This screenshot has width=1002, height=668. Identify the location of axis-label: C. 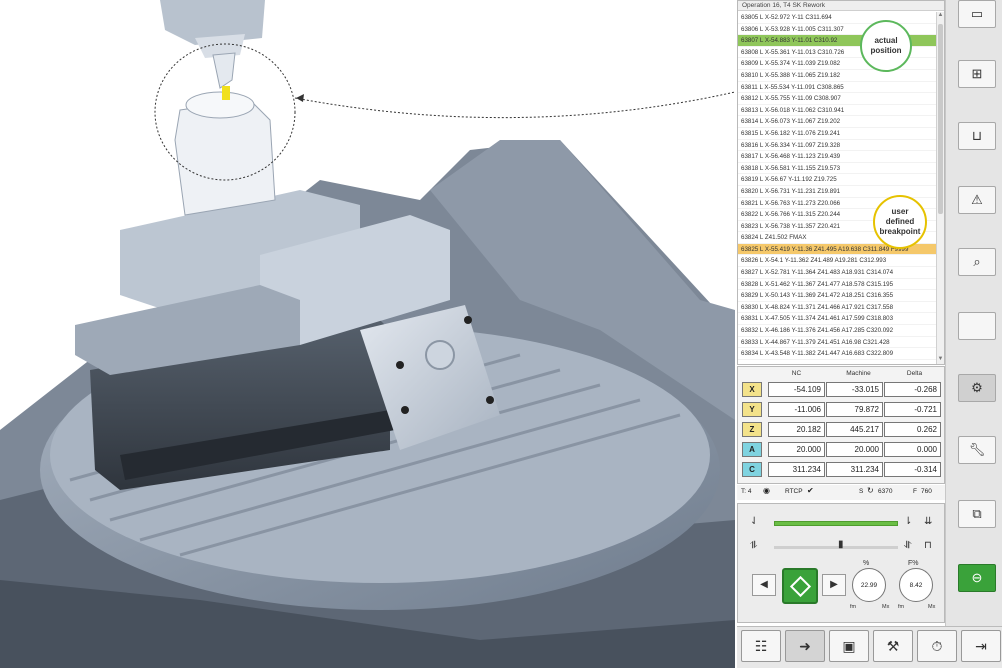
(752, 469).